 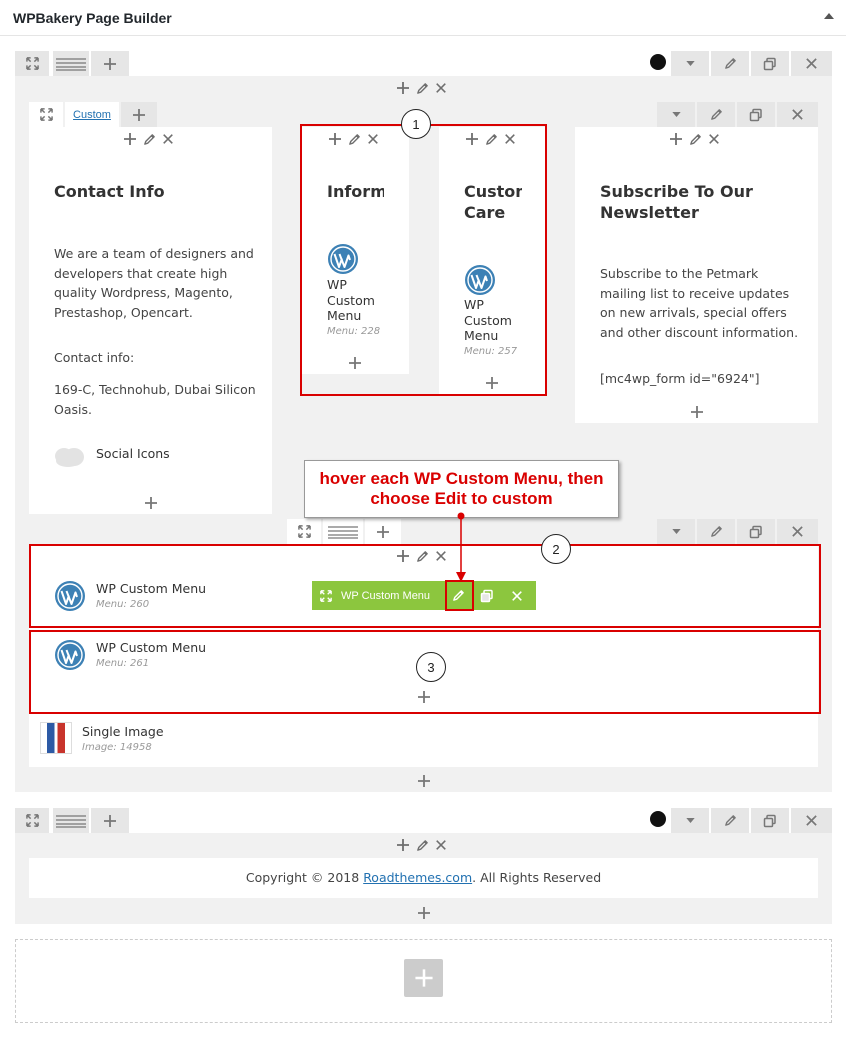 What do you see at coordinates (537, 878) in the screenshot?
I see `copyright-suffix: . All Rights Reserved` at bounding box center [537, 878].